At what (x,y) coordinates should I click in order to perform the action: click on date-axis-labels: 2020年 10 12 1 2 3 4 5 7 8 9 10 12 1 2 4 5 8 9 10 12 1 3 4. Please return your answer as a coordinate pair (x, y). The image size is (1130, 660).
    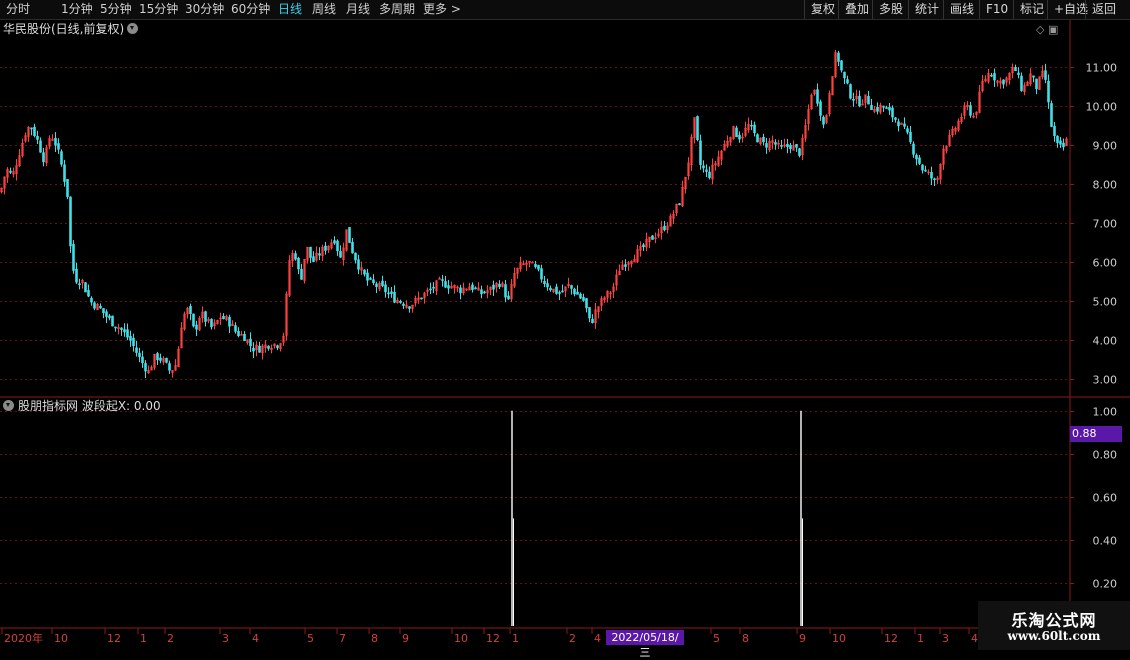
    Looking at the image, I should click on (489, 636).